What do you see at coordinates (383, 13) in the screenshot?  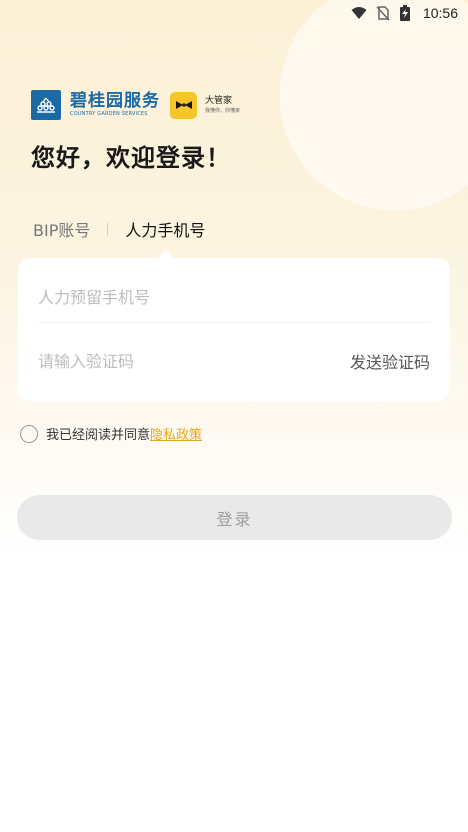 I see `no-sim-icon` at bounding box center [383, 13].